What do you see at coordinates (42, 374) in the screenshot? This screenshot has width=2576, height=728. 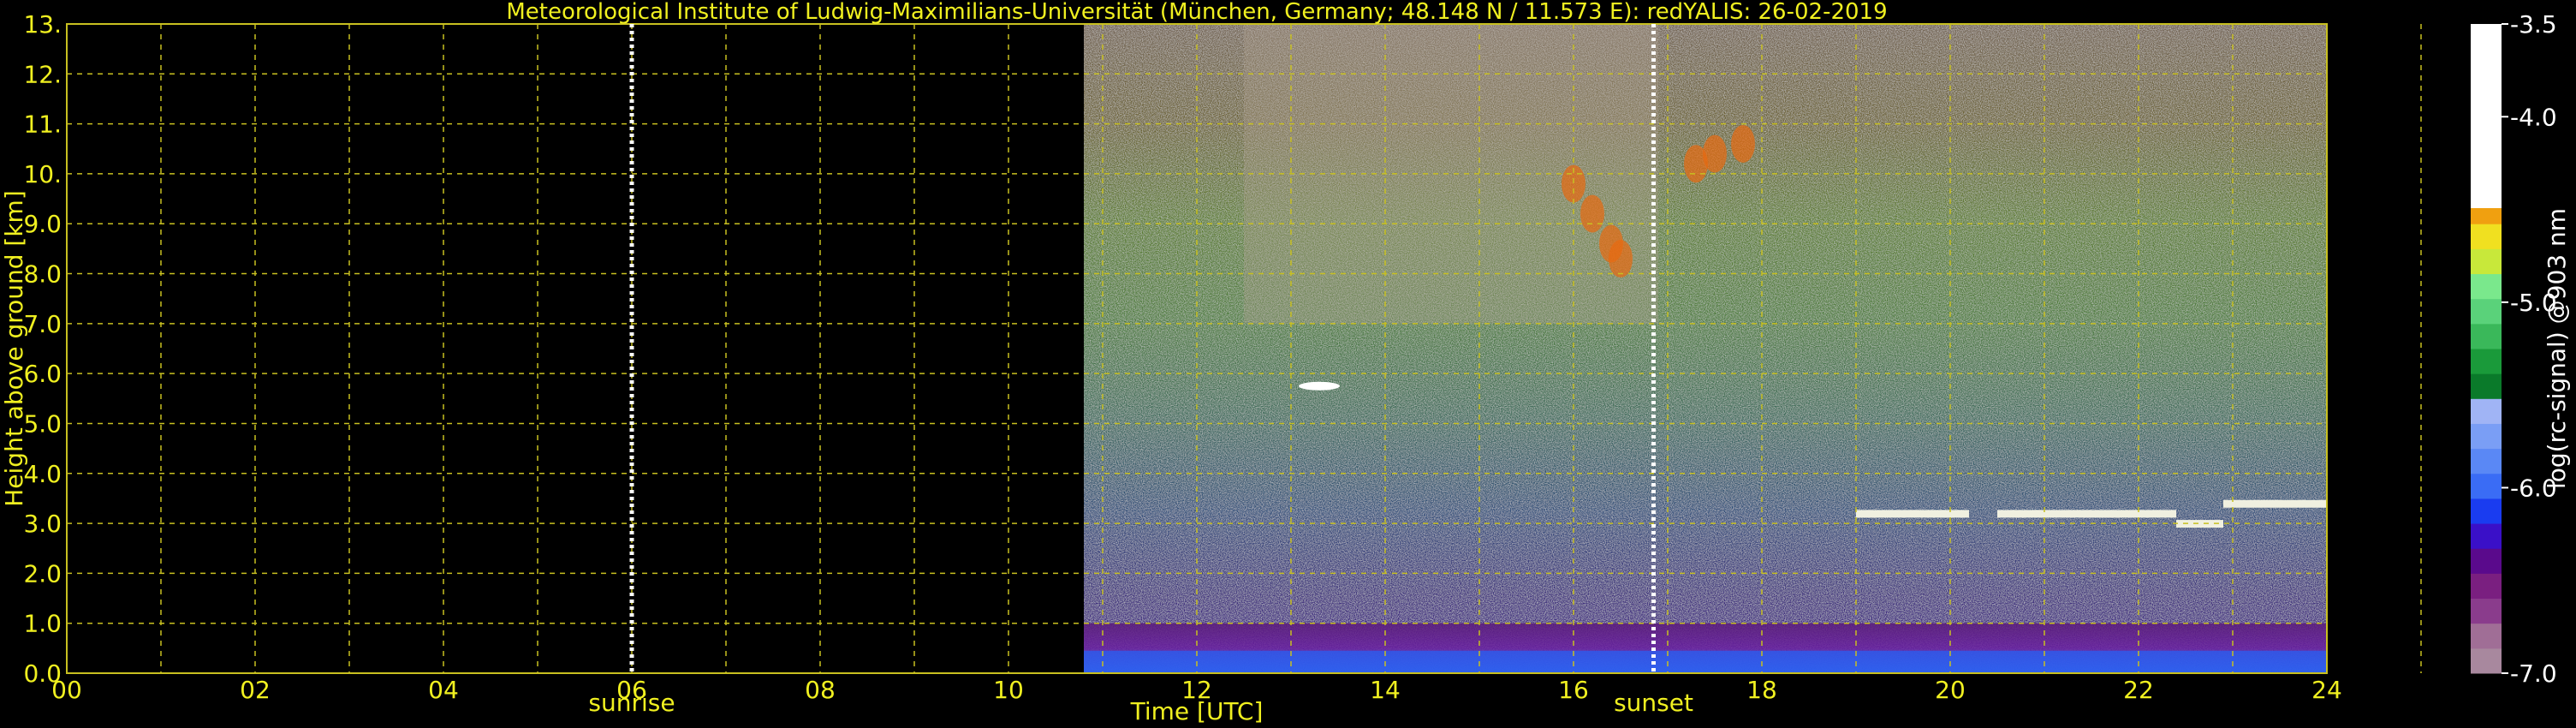 I see `y-tick-label: 6.0` at bounding box center [42, 374].